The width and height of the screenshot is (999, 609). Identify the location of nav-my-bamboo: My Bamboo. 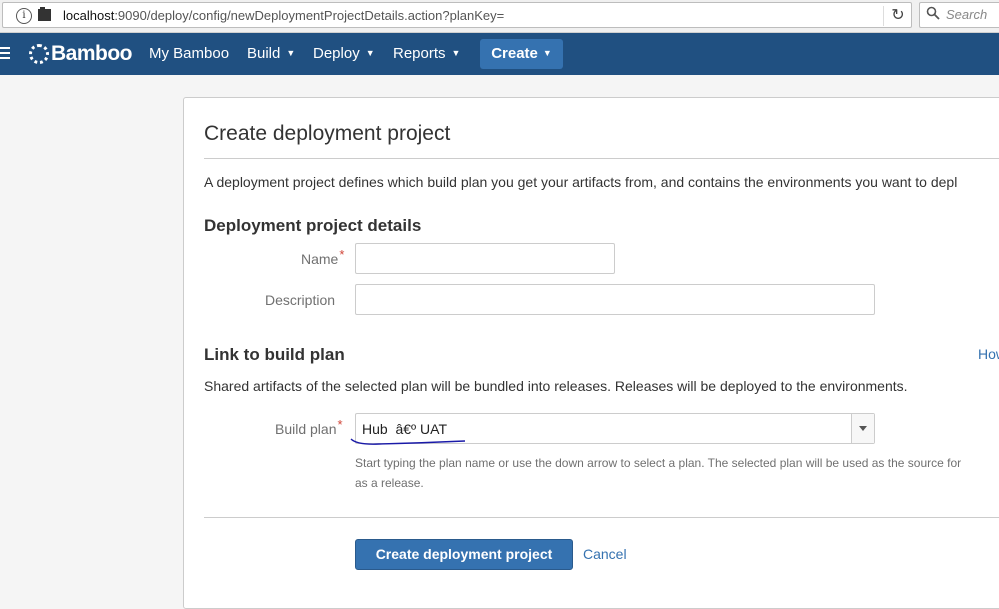
(189, 53).